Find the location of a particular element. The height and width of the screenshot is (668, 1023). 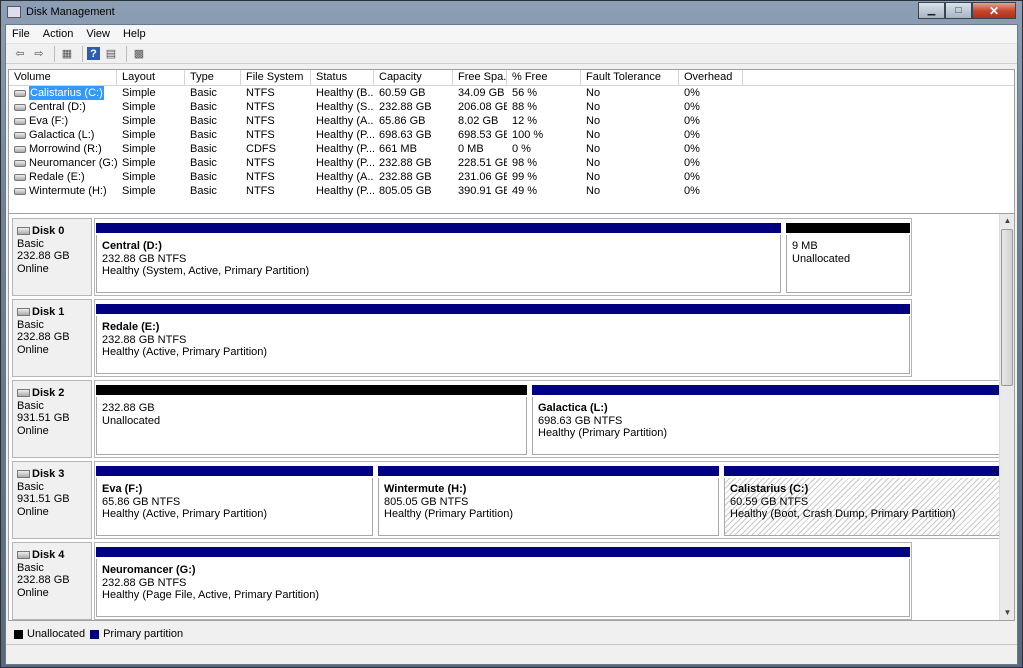

cell-volume: Central (D:) is located at coordinates (63, 107).